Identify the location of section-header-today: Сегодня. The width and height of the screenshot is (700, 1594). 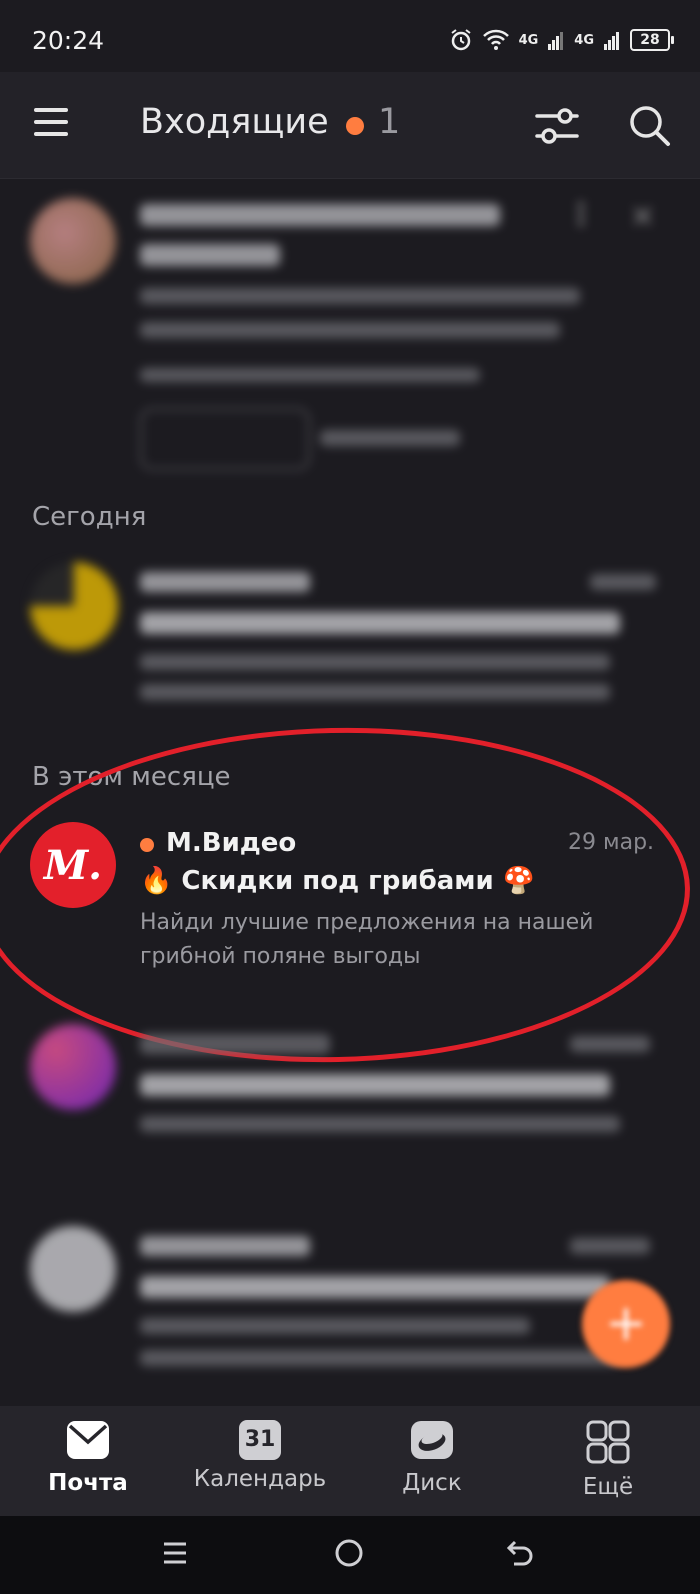
(89, 517).